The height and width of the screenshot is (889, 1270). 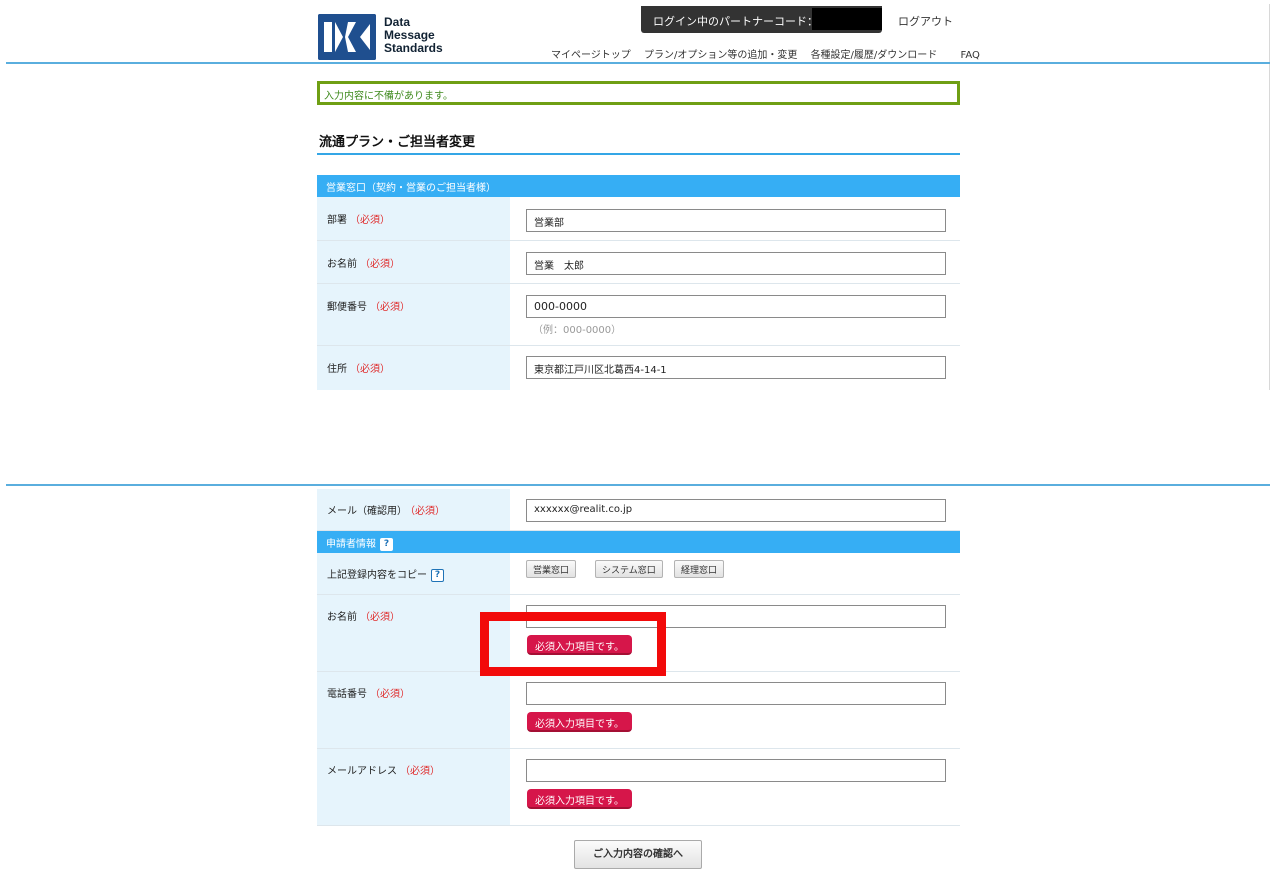 I want to click on sales-section-header: 営業窓口（契約・営業のご担当者様）, so click(x=638, y=186).